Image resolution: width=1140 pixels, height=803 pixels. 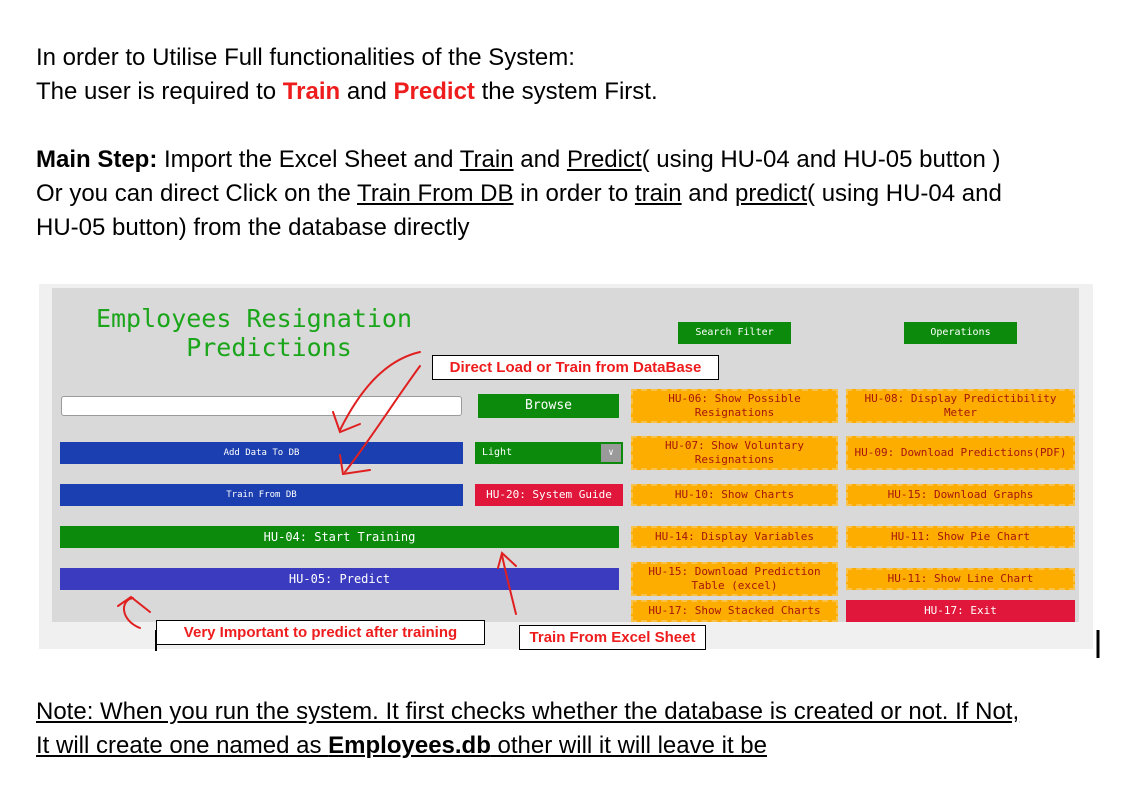 What do you see at coordinates (182, 745) in the screenshot?
I see `note-line-2-prefix: It will create one named as` at bounding box center [182, 745].